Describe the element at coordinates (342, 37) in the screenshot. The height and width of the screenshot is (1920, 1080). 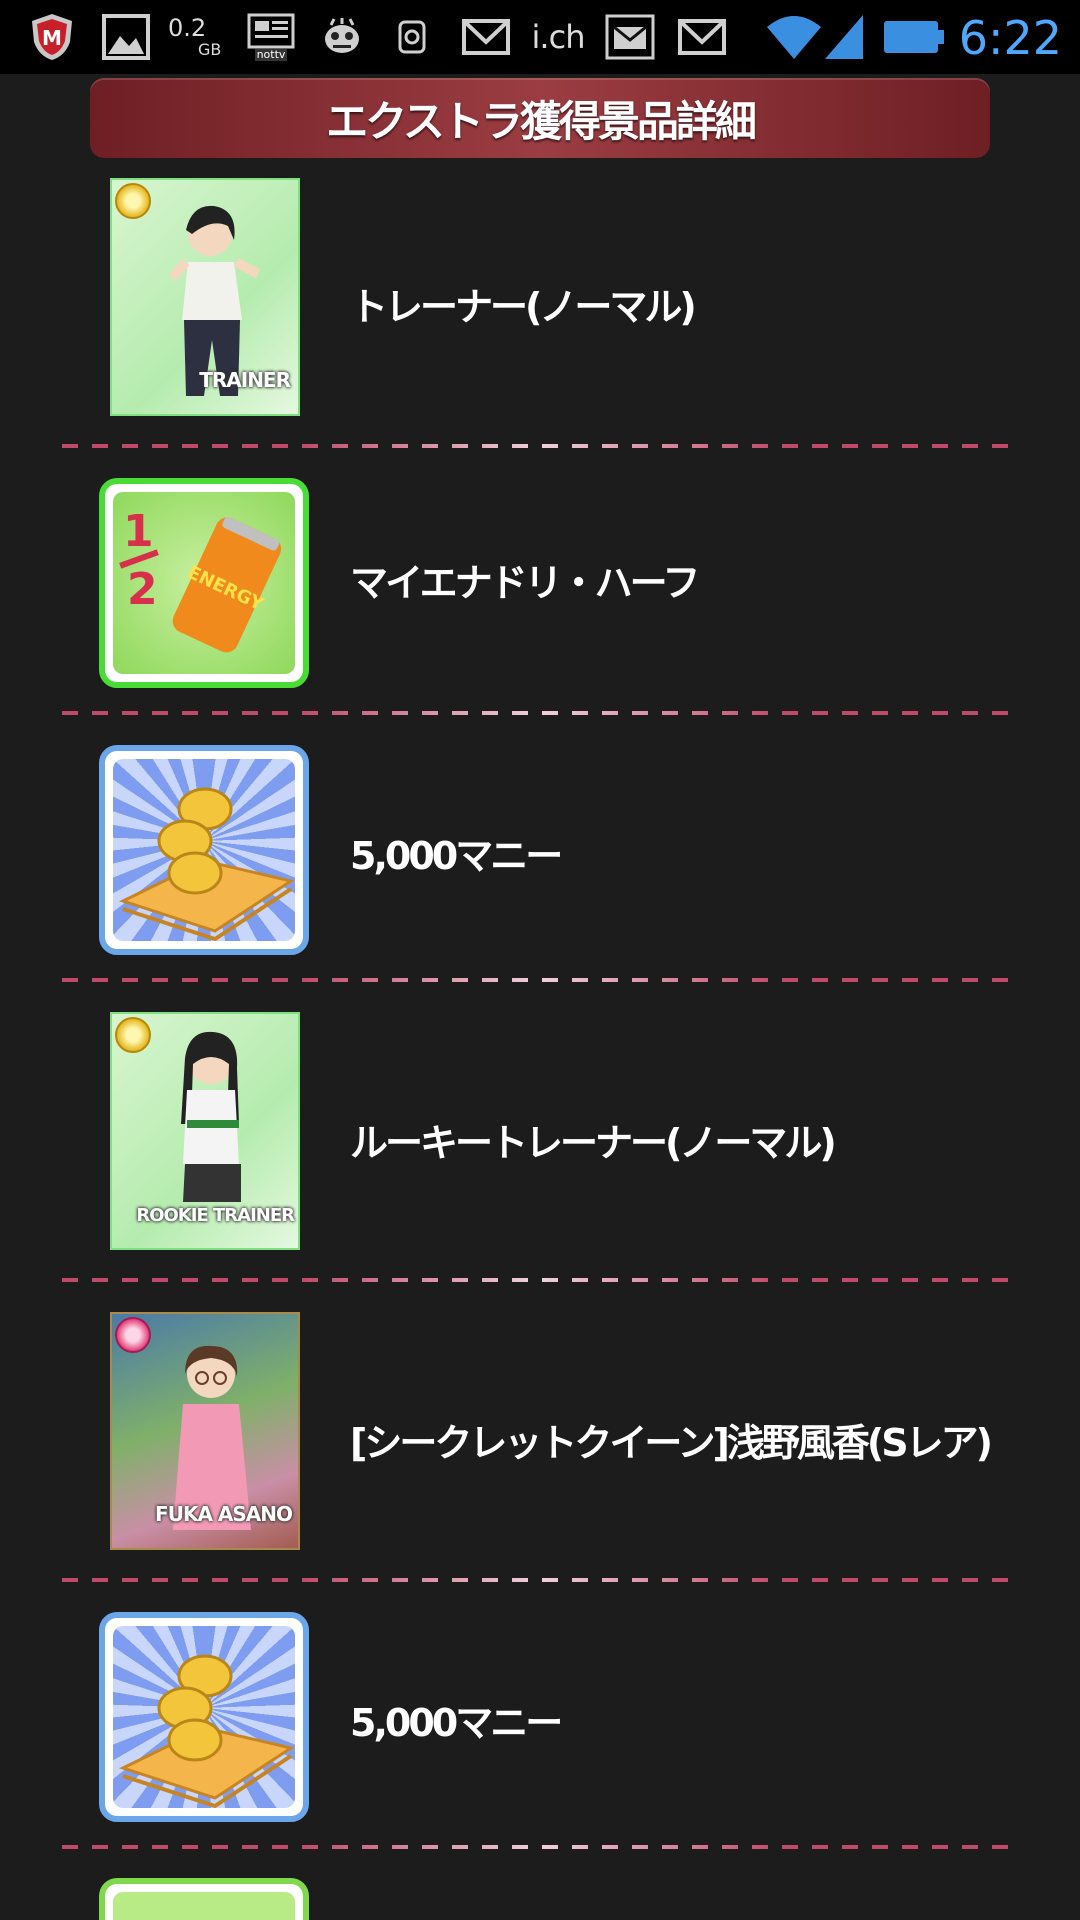
I see `monster-app-icon` at that location.